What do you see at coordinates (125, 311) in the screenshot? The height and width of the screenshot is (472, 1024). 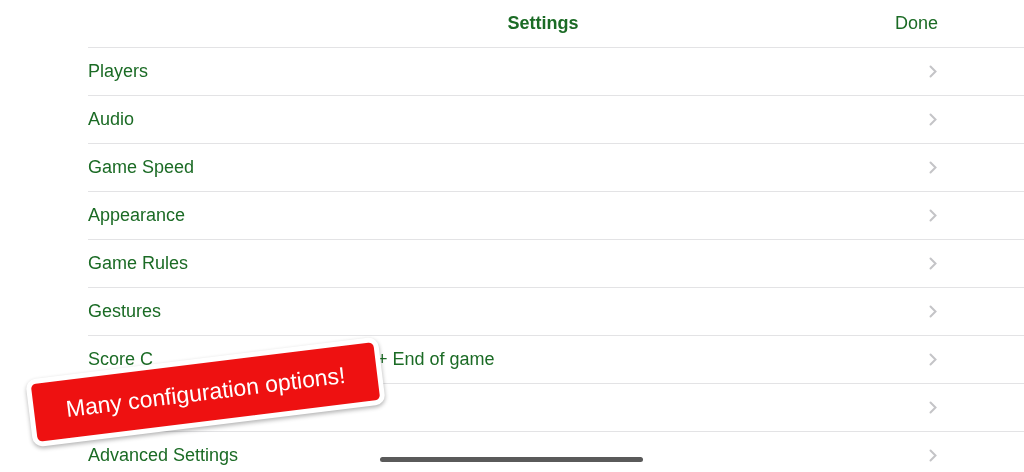 I see `row-label: Gestures` at bounding box center [125, 311].